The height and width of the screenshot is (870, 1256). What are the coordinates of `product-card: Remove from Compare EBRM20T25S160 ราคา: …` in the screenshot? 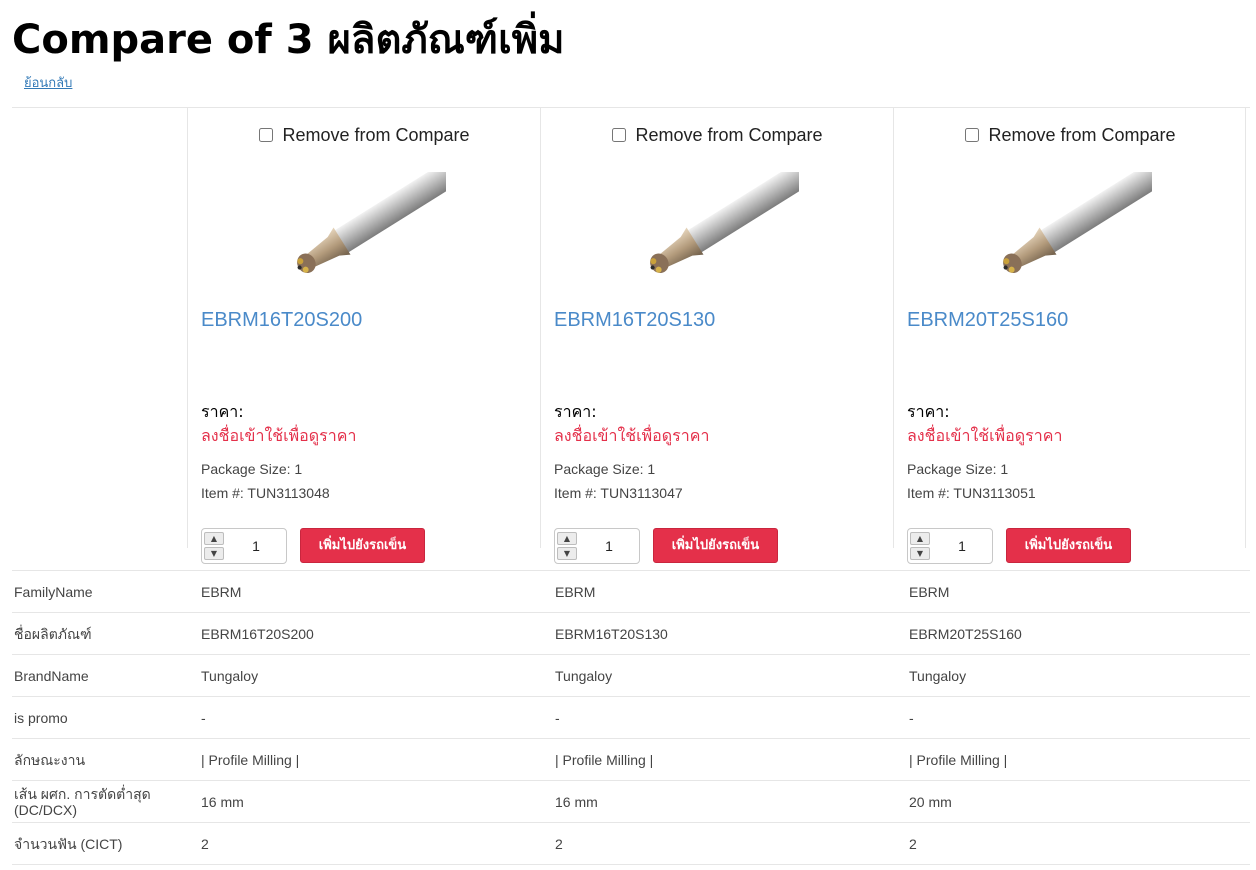 It's located at (1070, 336).